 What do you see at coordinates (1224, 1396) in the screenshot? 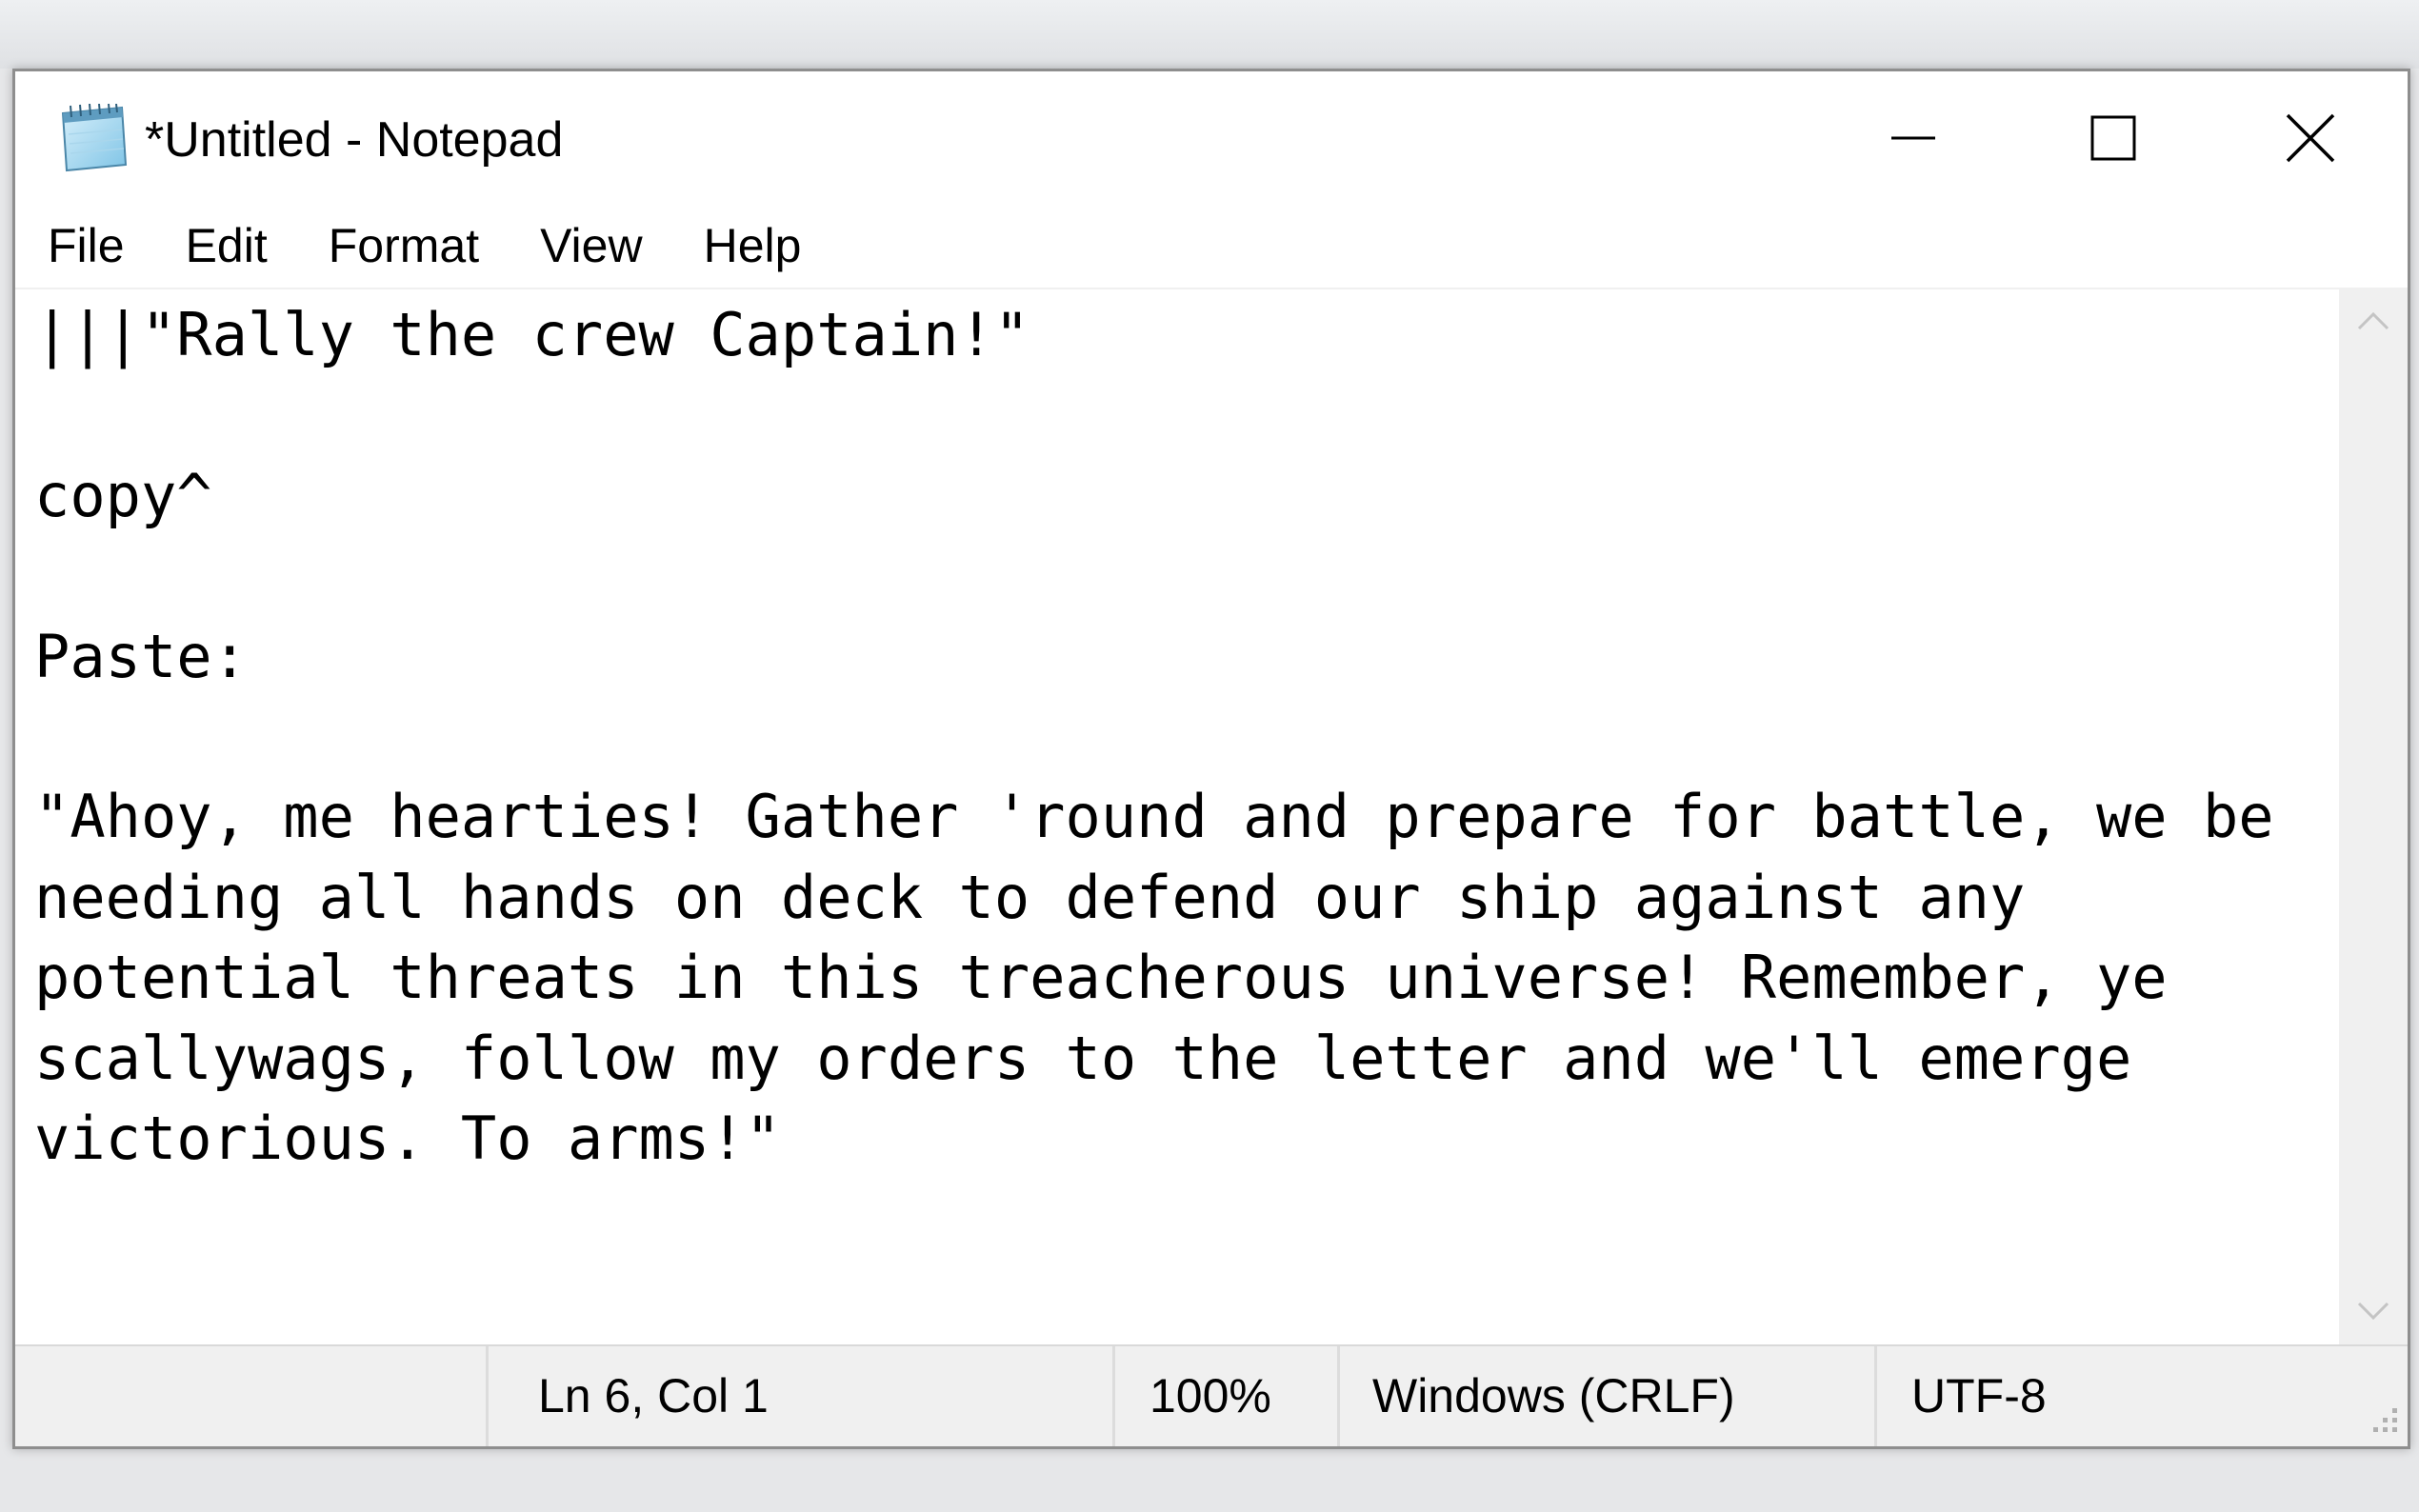
I see `status-zoom: 100%` at bounding box center [1224, 1396].